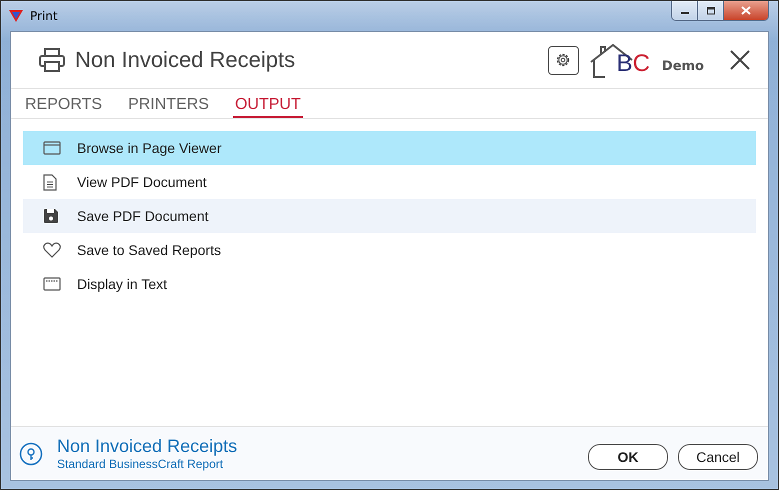 Image resolution: width=779 pixels, height=490 pixels. I want to click on maximize-icon, so click(711, 10).